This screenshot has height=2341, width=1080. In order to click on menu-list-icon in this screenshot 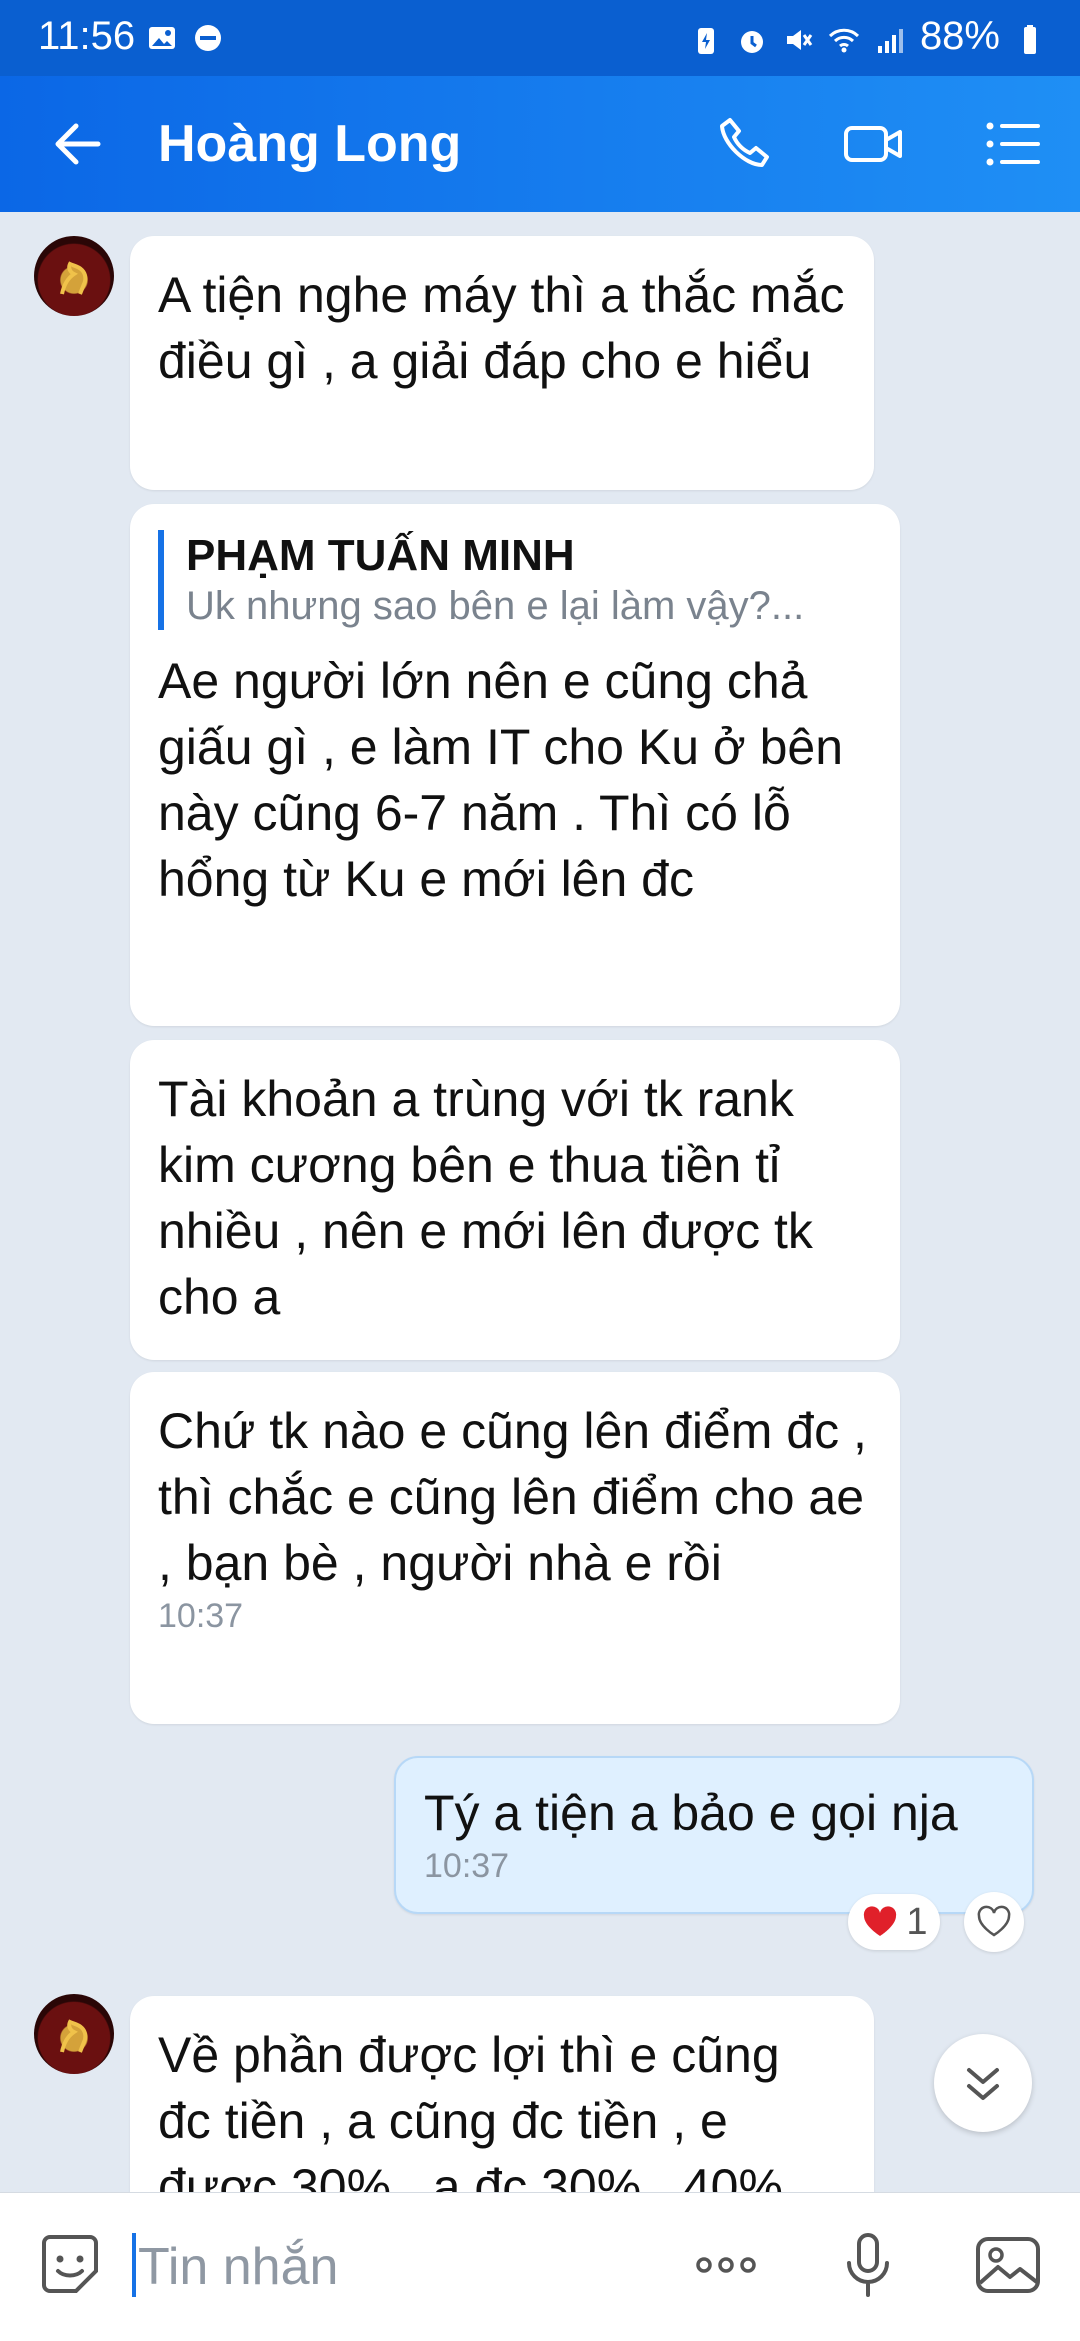, I will do `click(1013, 144)`.